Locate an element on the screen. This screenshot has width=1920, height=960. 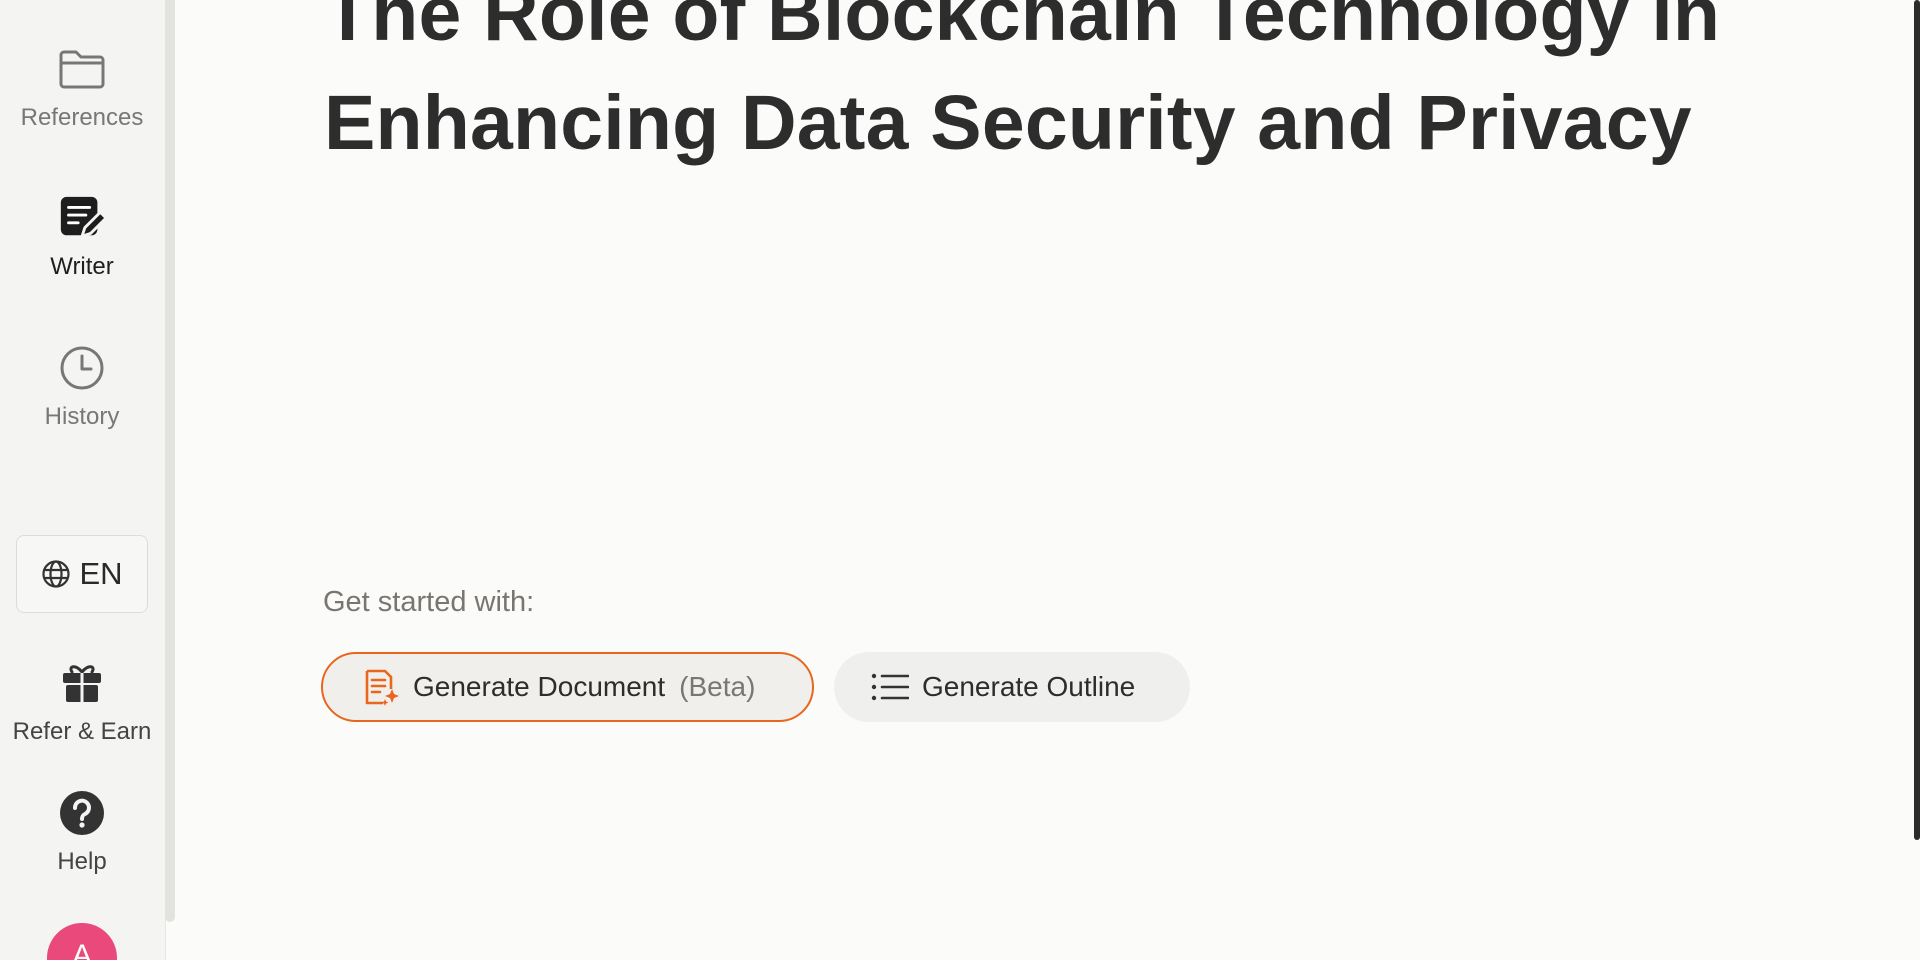
sidebar-item-help: Help is located at coordinates (82, 832).